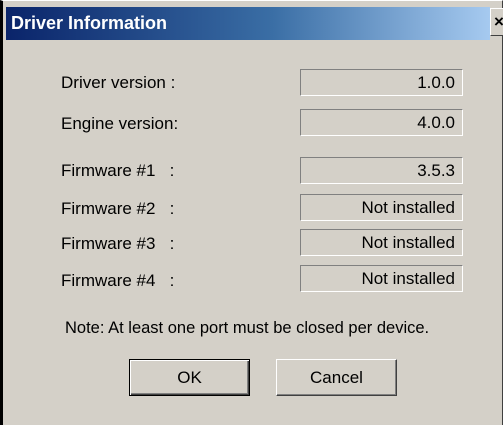 The width and height of the screenshot is (503, 425). Describe the element at coordinates (118, 280) in the screenshot. I see `firmware-4-label: Firmware #4 :` at that location.